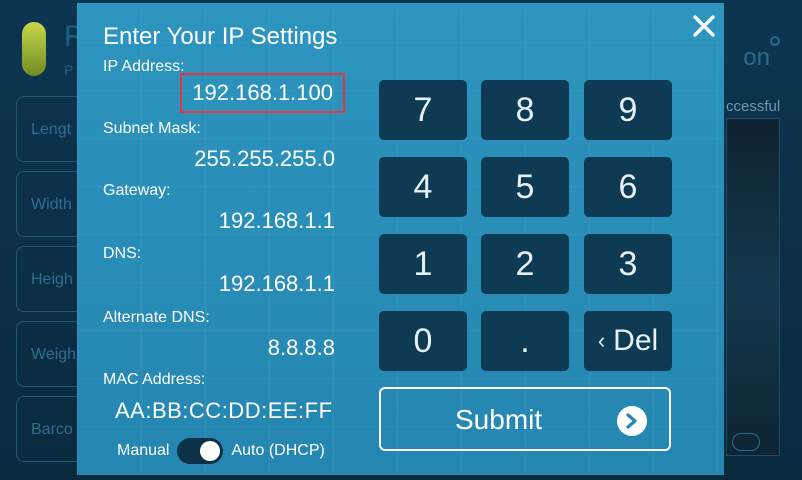 The width and height of the screenshot is (802, 480). Describe the element at coordinates (601, 340) in the screenshot. I see `backspace-icon: ‹` at that location.